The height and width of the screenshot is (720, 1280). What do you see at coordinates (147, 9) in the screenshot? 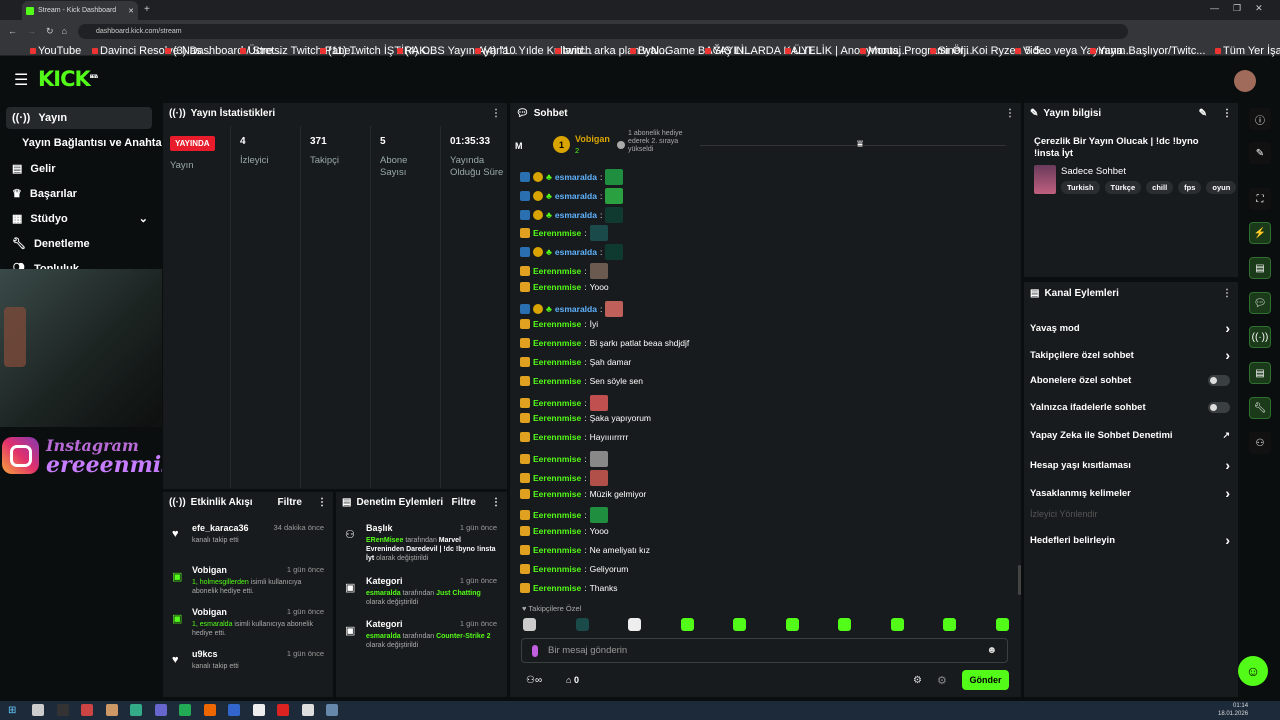
I see `new-tab-button: +` at bounding box center [147, 9].